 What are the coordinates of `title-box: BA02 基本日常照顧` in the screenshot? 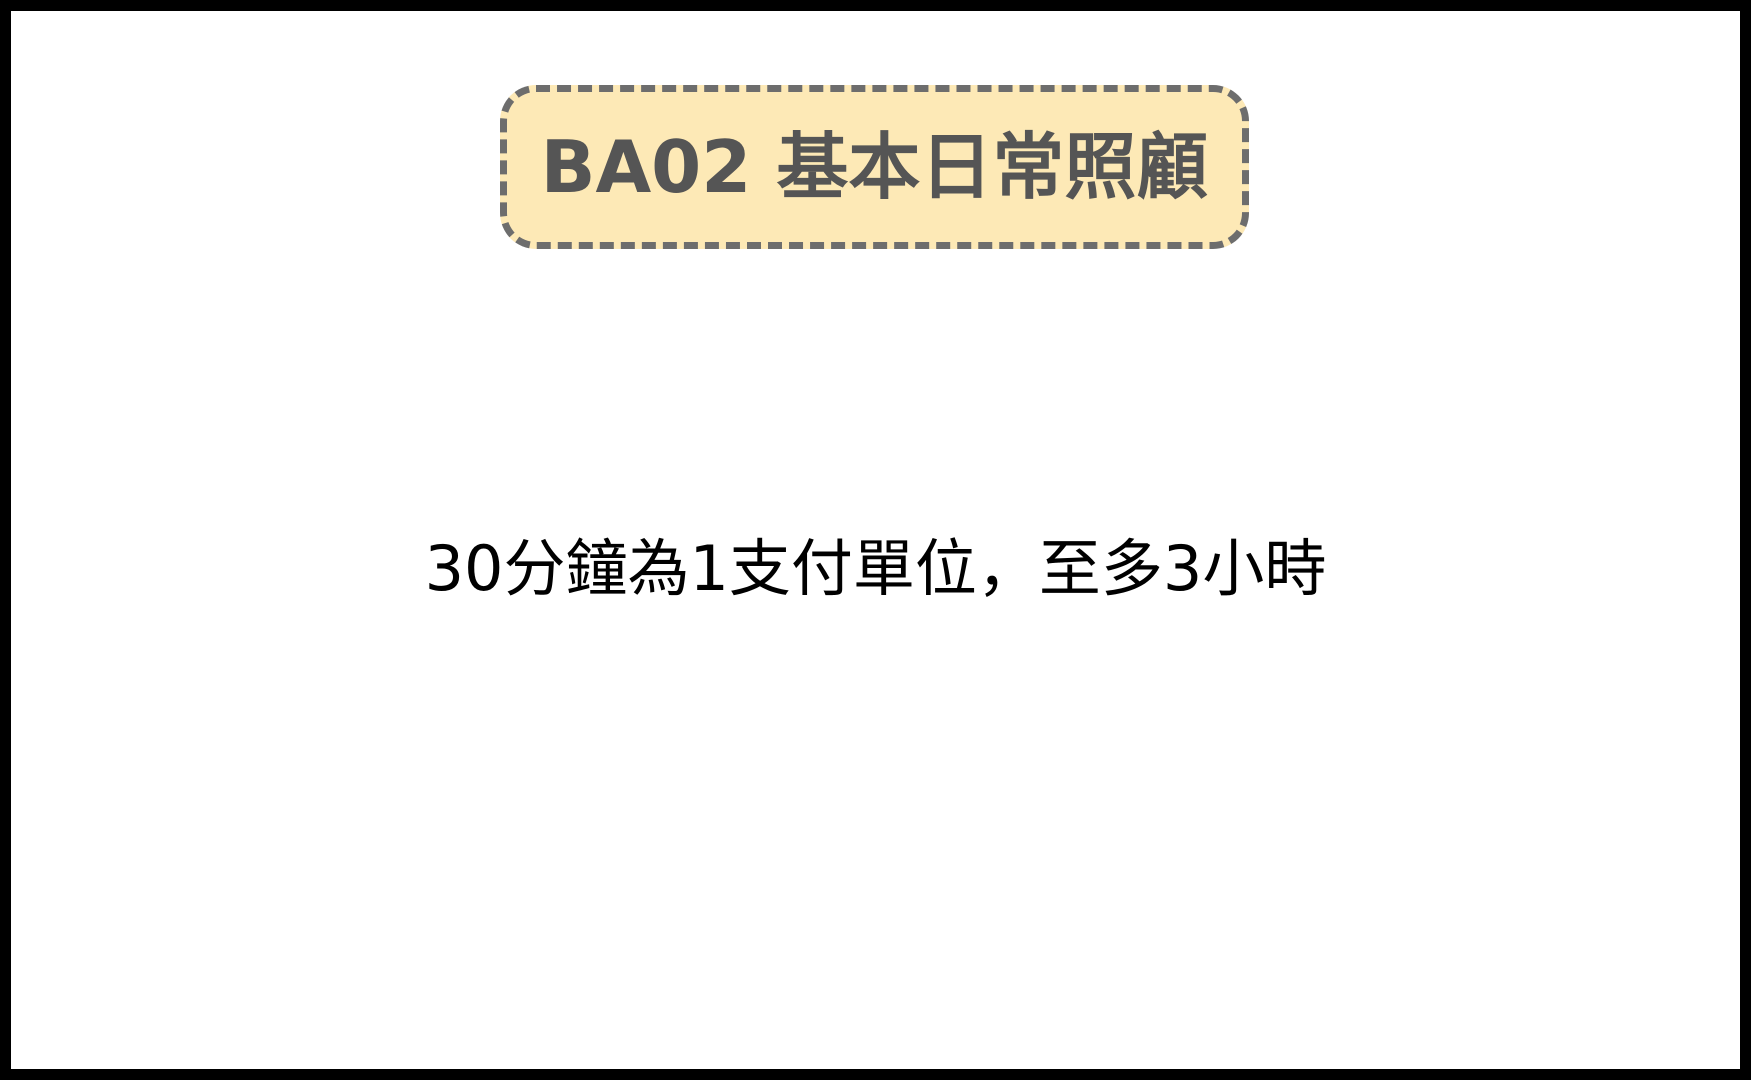 It's located at (874, 167).